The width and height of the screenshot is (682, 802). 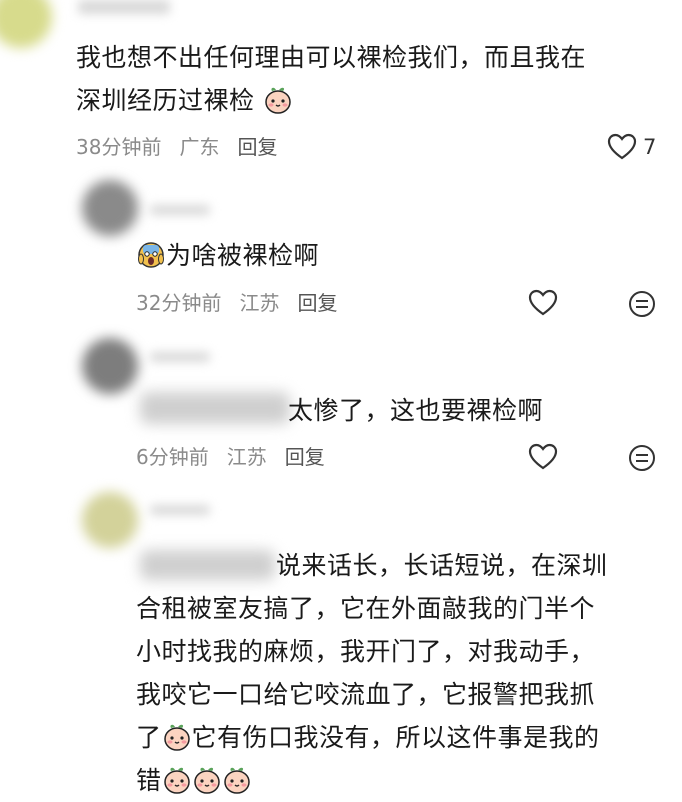 What do you see at coordinates (172, 457) in the screenshot?
I see `timestamp: 6分钟前` at bounding box center [172, 457].